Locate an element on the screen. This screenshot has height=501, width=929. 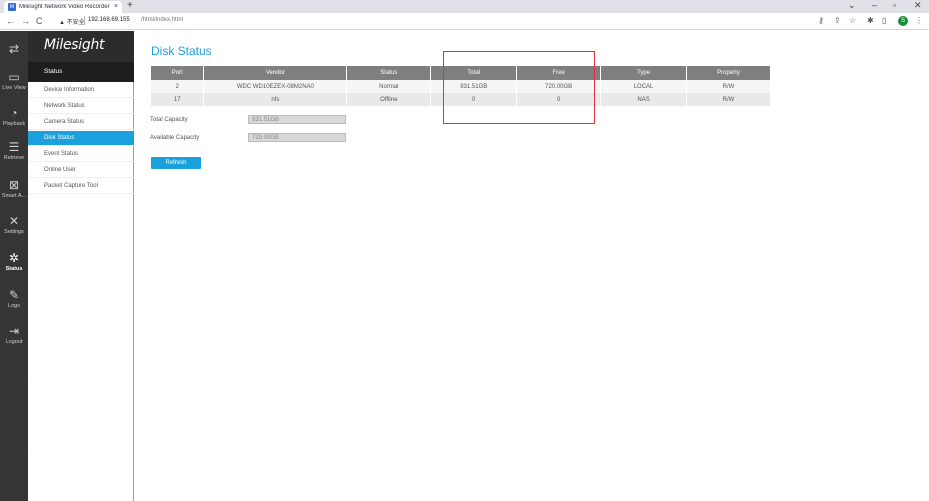
status-icon: ✲ is located at coordinates (14, 258).